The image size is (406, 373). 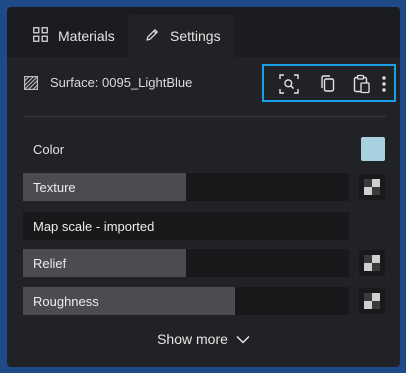 I want to click on section-divider, so click(x=204, y=116).